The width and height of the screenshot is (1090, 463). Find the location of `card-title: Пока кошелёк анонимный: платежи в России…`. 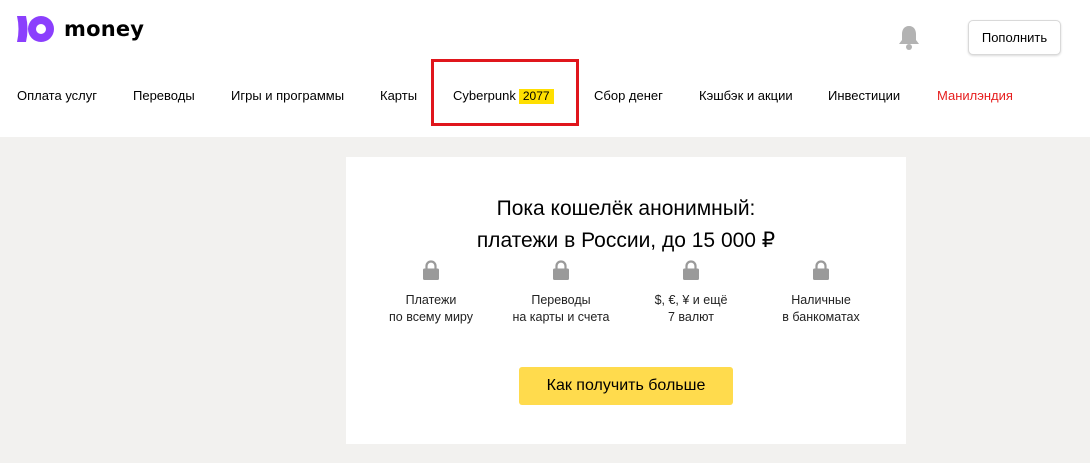

card-title: Пока кошелёк анонимный: платежи в России… is located at coordinates (626, 225).